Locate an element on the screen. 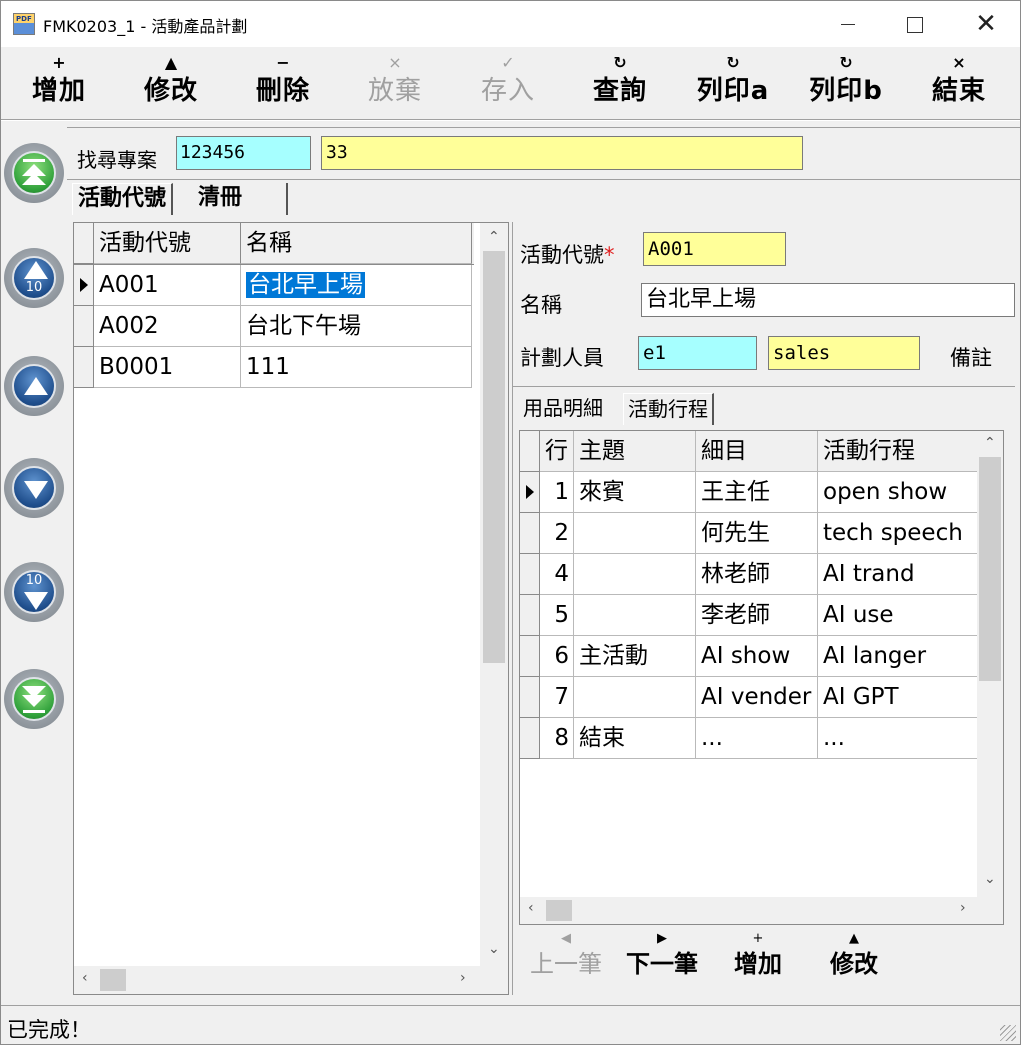 The width and height of the screenshot is (1021, 1045). save-button: ✓ 存入 is located at coordinates (508, 84).